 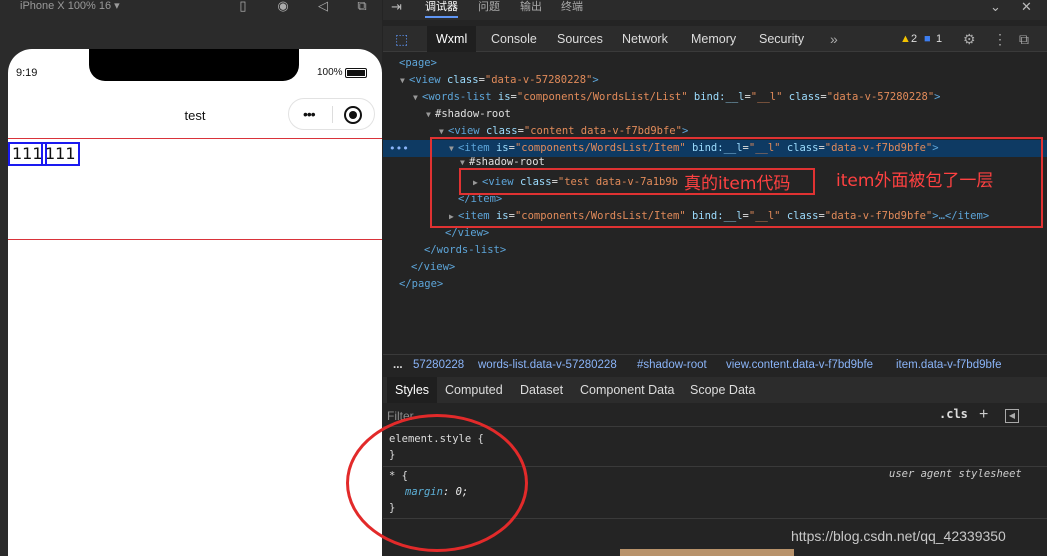 I want to click on tab-terminal: 终端, so click(x=572, y=7).